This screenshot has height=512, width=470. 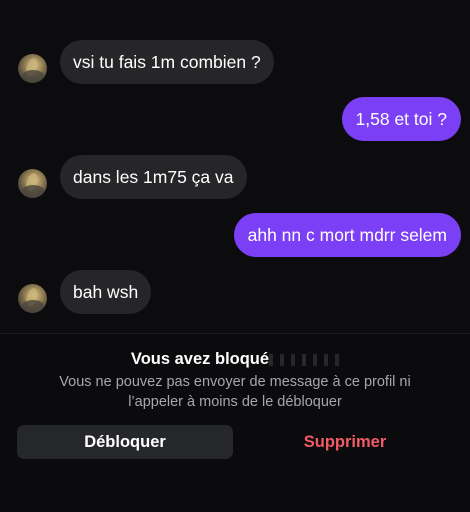 What do you see at coordinates (106, 292) in the screenshot?
I see `incoming-message-bubble: bah wsh` at bounding box center [106, 292].